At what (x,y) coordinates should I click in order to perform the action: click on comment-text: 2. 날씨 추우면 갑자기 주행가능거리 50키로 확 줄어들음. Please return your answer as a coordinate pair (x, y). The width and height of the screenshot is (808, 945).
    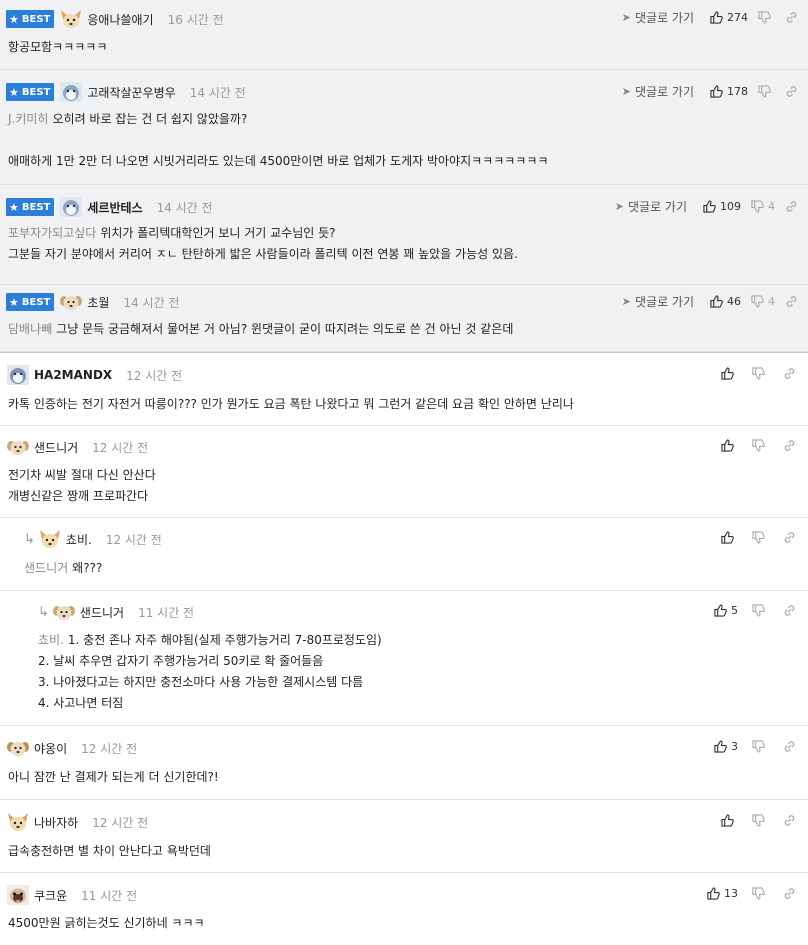
    Looking at the image, I should click on (181, 661).